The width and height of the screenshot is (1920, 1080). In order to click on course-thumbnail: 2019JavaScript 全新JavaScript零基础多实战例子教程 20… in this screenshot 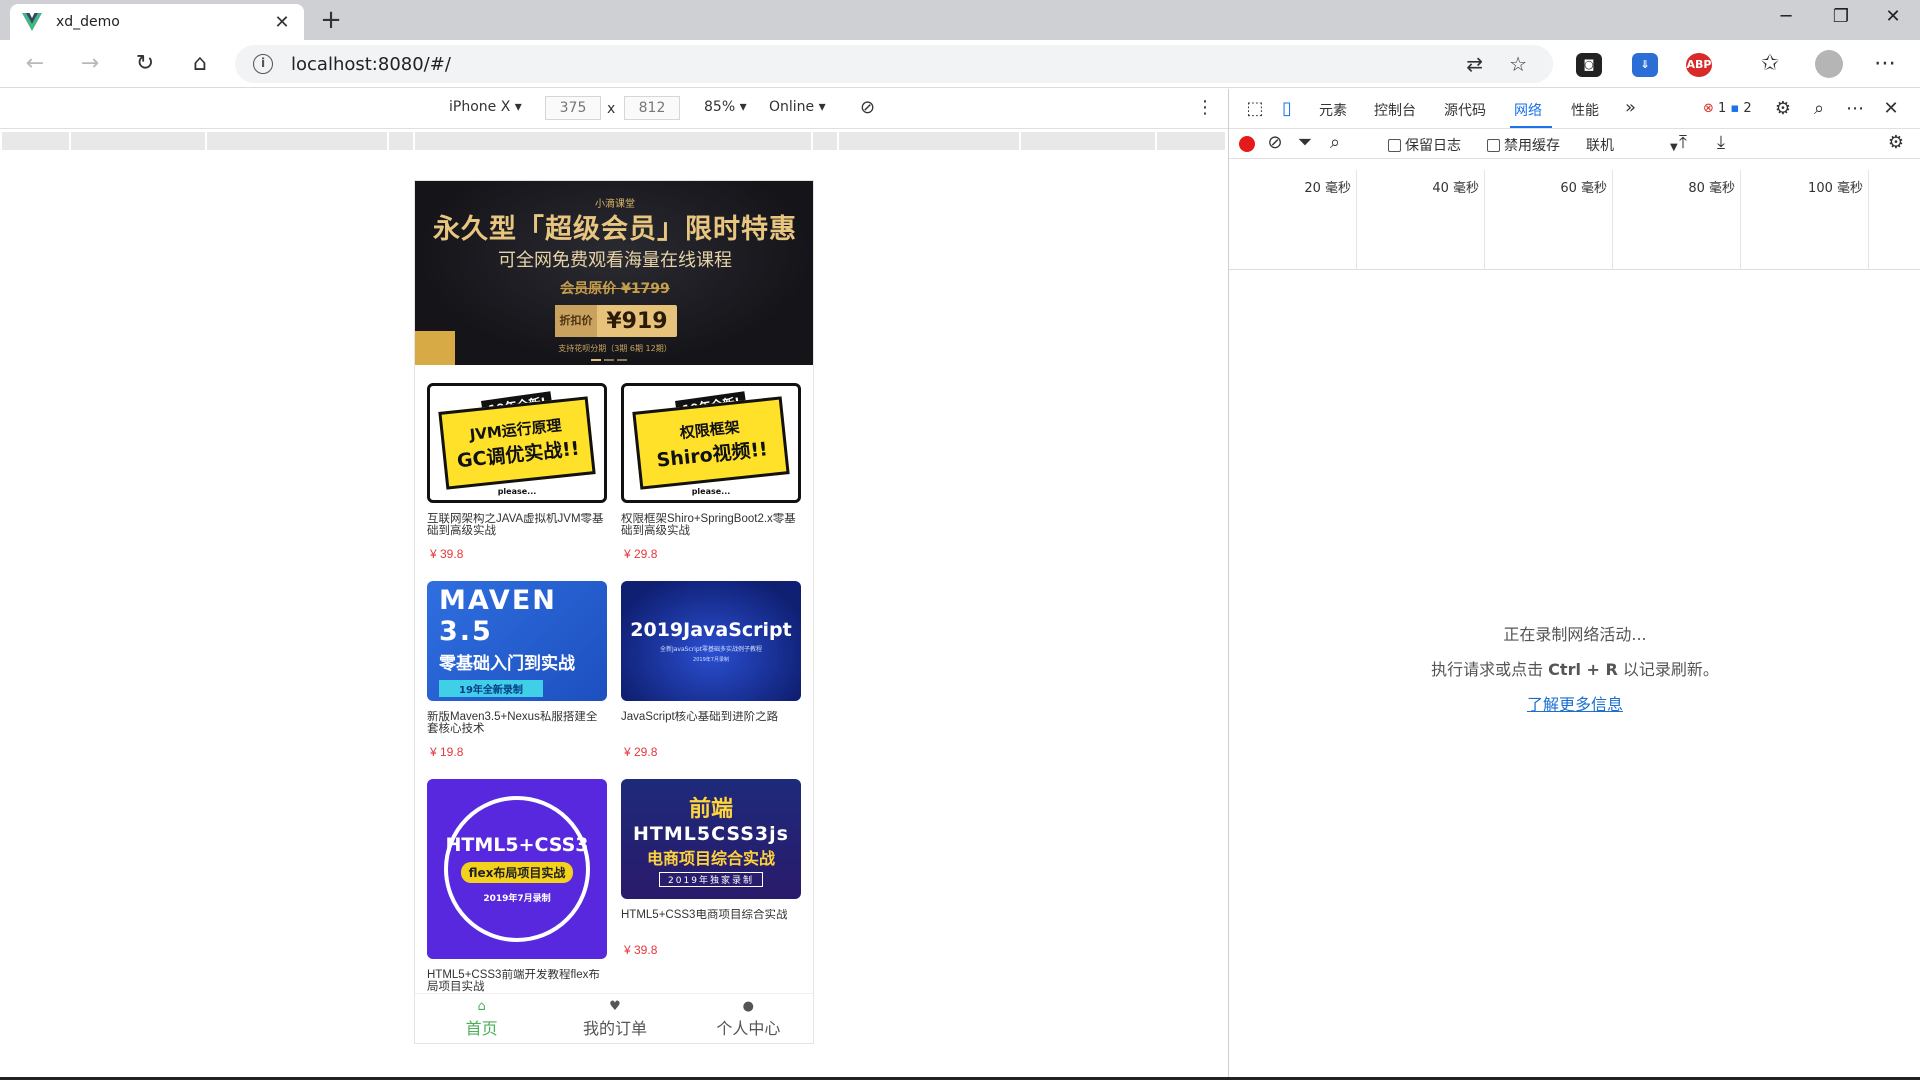, I will do `click(711, 641)`.